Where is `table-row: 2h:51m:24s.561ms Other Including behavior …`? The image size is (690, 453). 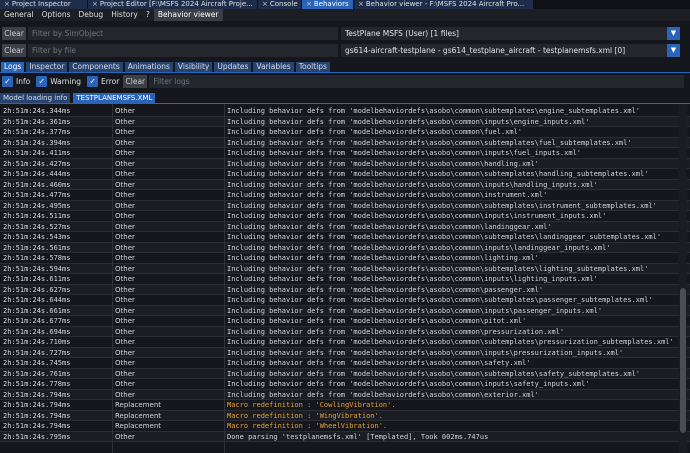 table-row: 2h:51m:24s.561ms Other Including behavior … is located at coordinates (345, 247).